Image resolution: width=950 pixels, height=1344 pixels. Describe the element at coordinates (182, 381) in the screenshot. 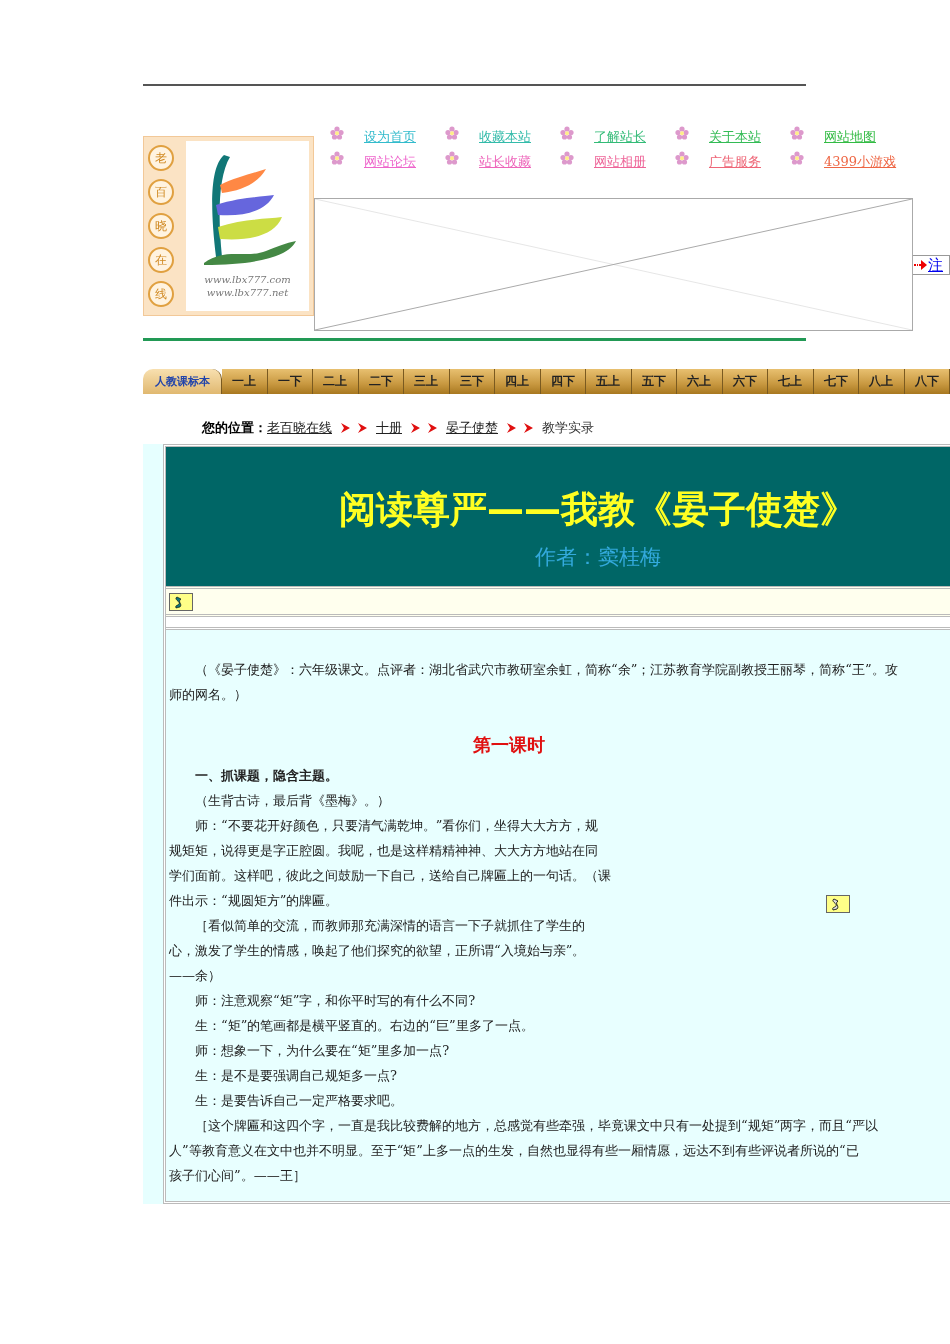

I see `textbook-tab: 人教课标本` at that location.